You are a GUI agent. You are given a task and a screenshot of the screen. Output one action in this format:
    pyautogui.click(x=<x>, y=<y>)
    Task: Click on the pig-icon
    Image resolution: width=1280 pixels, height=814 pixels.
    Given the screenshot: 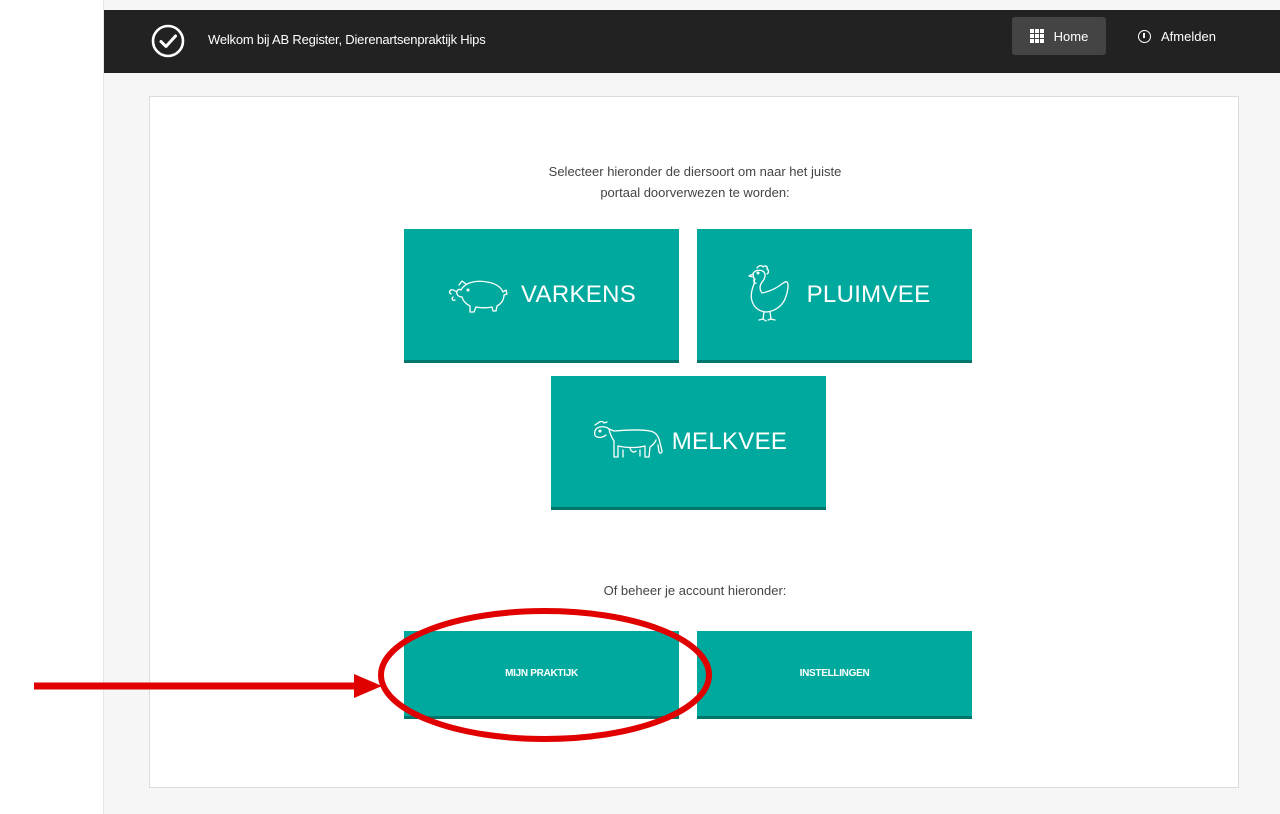 What is the action you would take?
    pyautogui.click(x=478, y=296)
    